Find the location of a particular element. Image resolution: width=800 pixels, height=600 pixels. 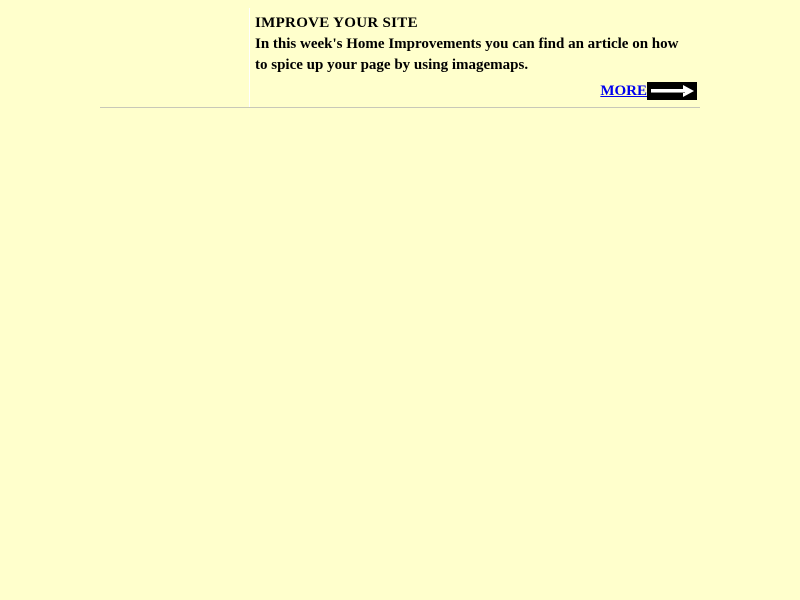

promo-spacer-cell is located at coordinates (175, 57).